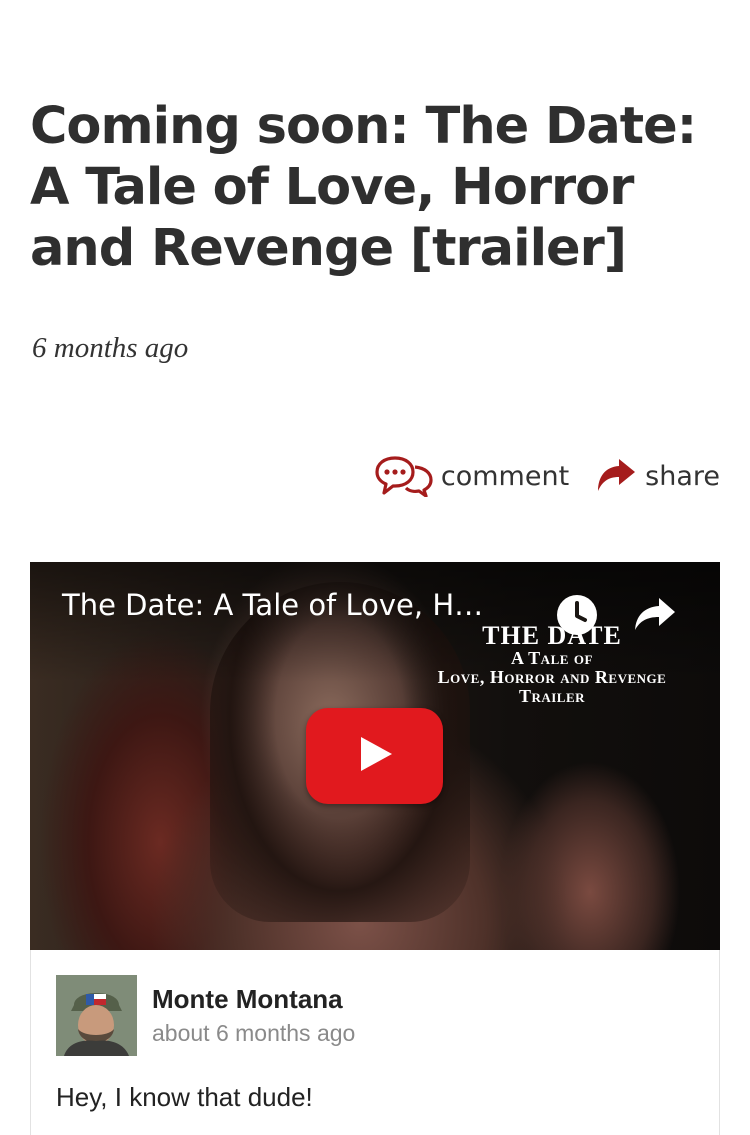  I want to click on avatar, so click(96, 1015).